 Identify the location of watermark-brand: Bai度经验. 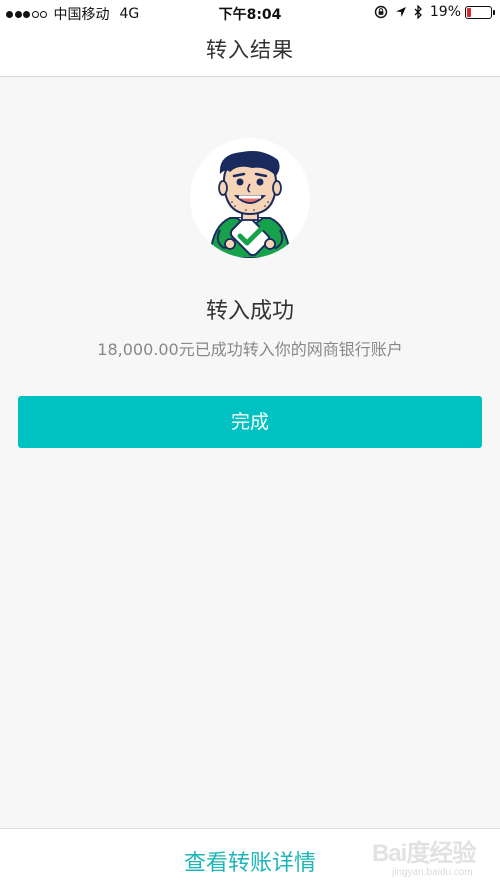
(424, 853).